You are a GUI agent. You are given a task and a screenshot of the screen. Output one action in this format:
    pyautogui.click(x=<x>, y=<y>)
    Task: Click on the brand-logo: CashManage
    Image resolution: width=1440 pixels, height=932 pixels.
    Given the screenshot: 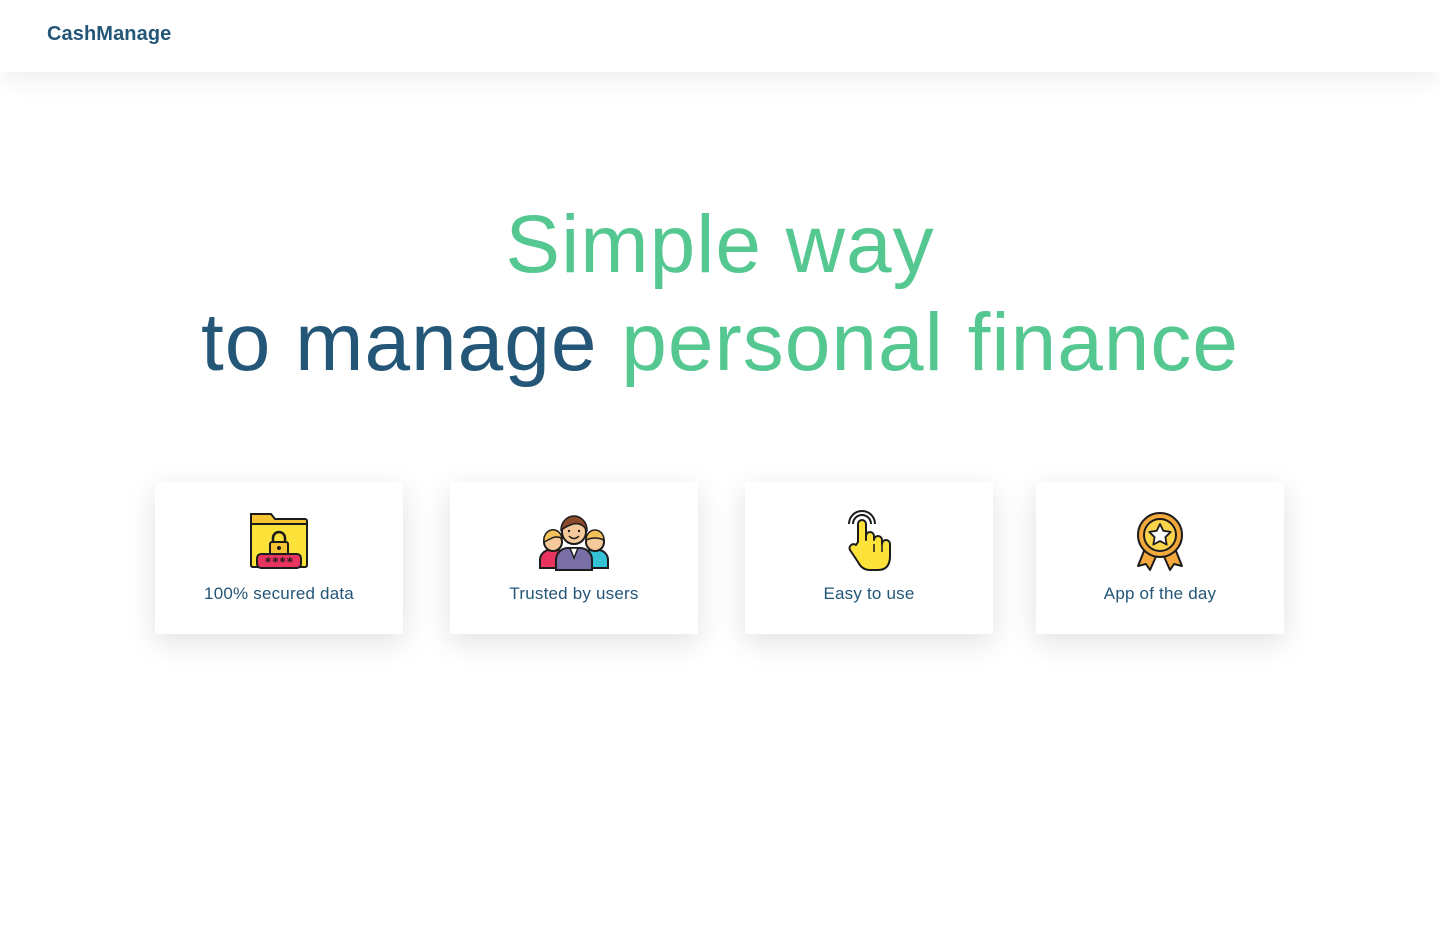 What is the action you would take?
    pyautogui.click(x=109, y=34)
    